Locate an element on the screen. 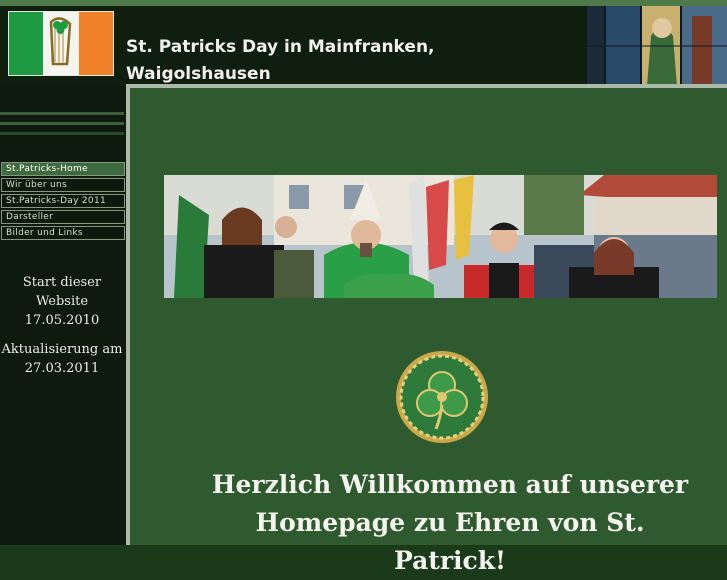 The width and height of the screenshot is (727, 580). nav-item-performers: Darsteller is located at coordinates (63, 217).